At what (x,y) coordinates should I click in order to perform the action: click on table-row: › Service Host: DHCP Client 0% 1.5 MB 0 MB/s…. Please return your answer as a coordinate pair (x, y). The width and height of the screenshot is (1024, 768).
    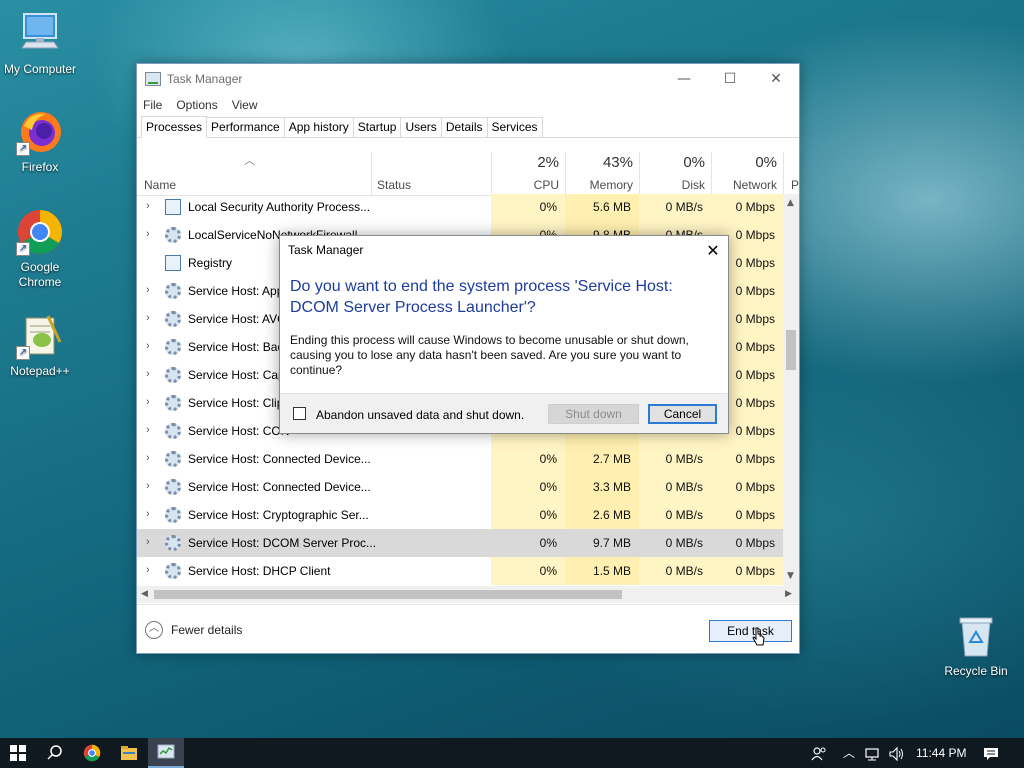
    Looking at the image, I should click on (460, 571).